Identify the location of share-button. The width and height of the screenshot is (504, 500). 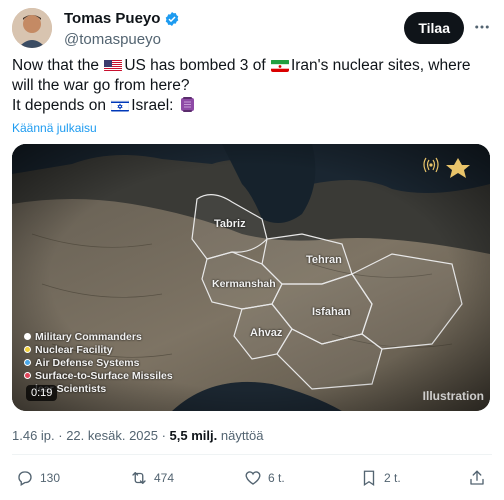
(477, 478).